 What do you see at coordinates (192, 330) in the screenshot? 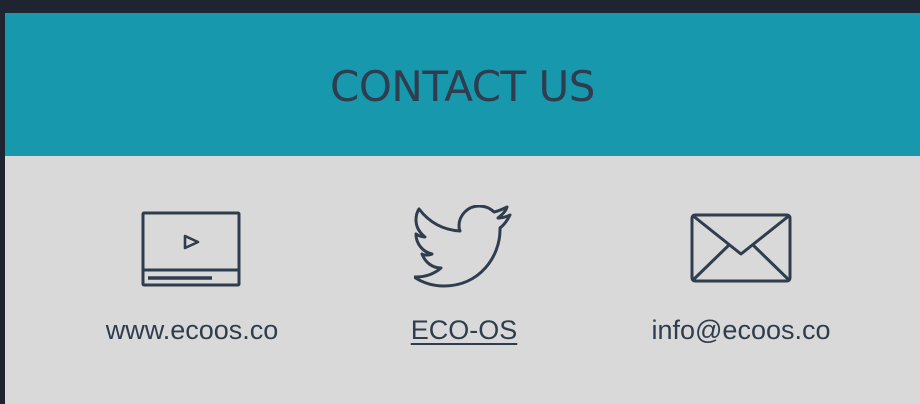
I see `website-label: www.ecoos.co` at bounding box center [192, 330].